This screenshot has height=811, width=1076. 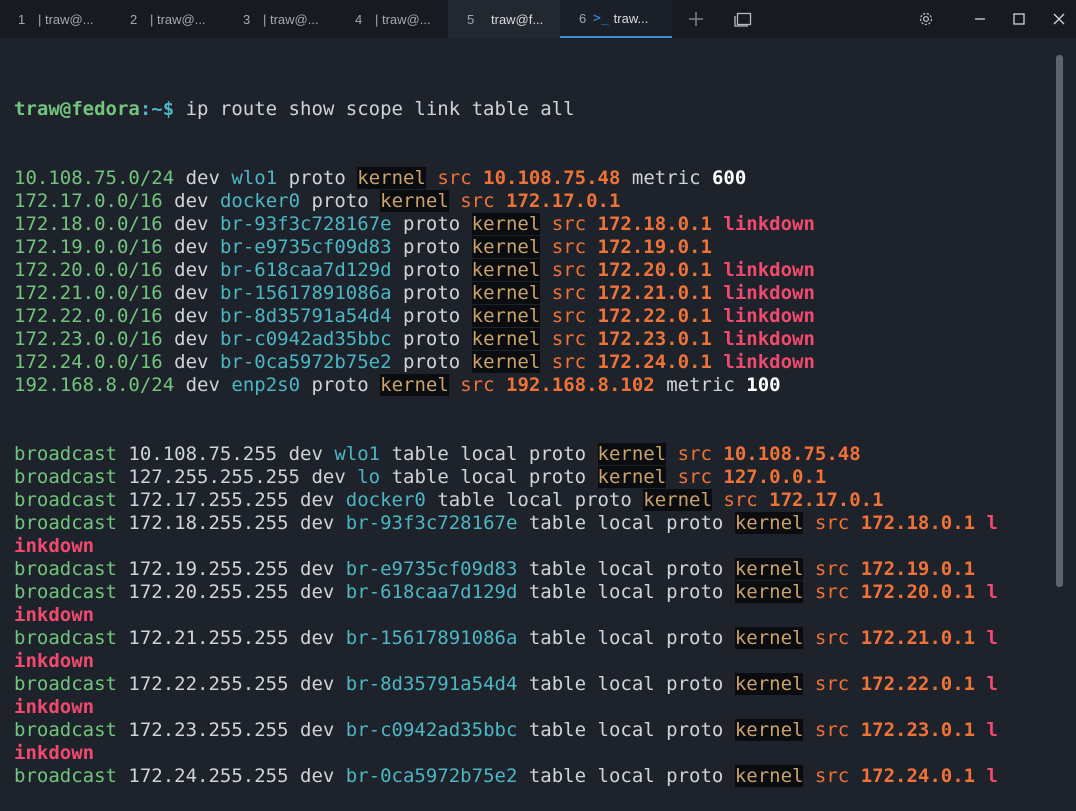 I want to click on prompt-user: traw@fedora, so click(x=77, y=109).